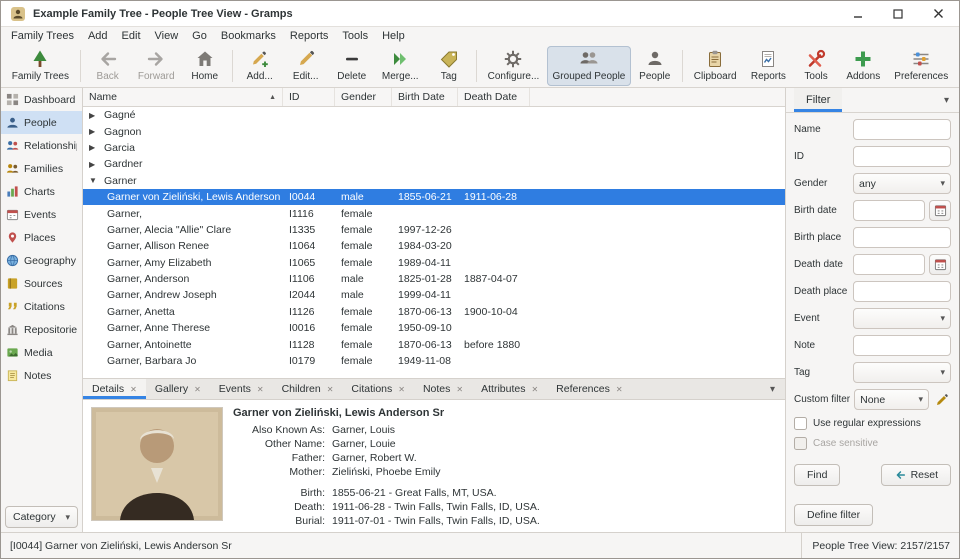 The image size is (960, 559). Describe the element at coordinates (434, 148) in the screenshot. I see `surname-group-row: ▶ Garcia` at that location.